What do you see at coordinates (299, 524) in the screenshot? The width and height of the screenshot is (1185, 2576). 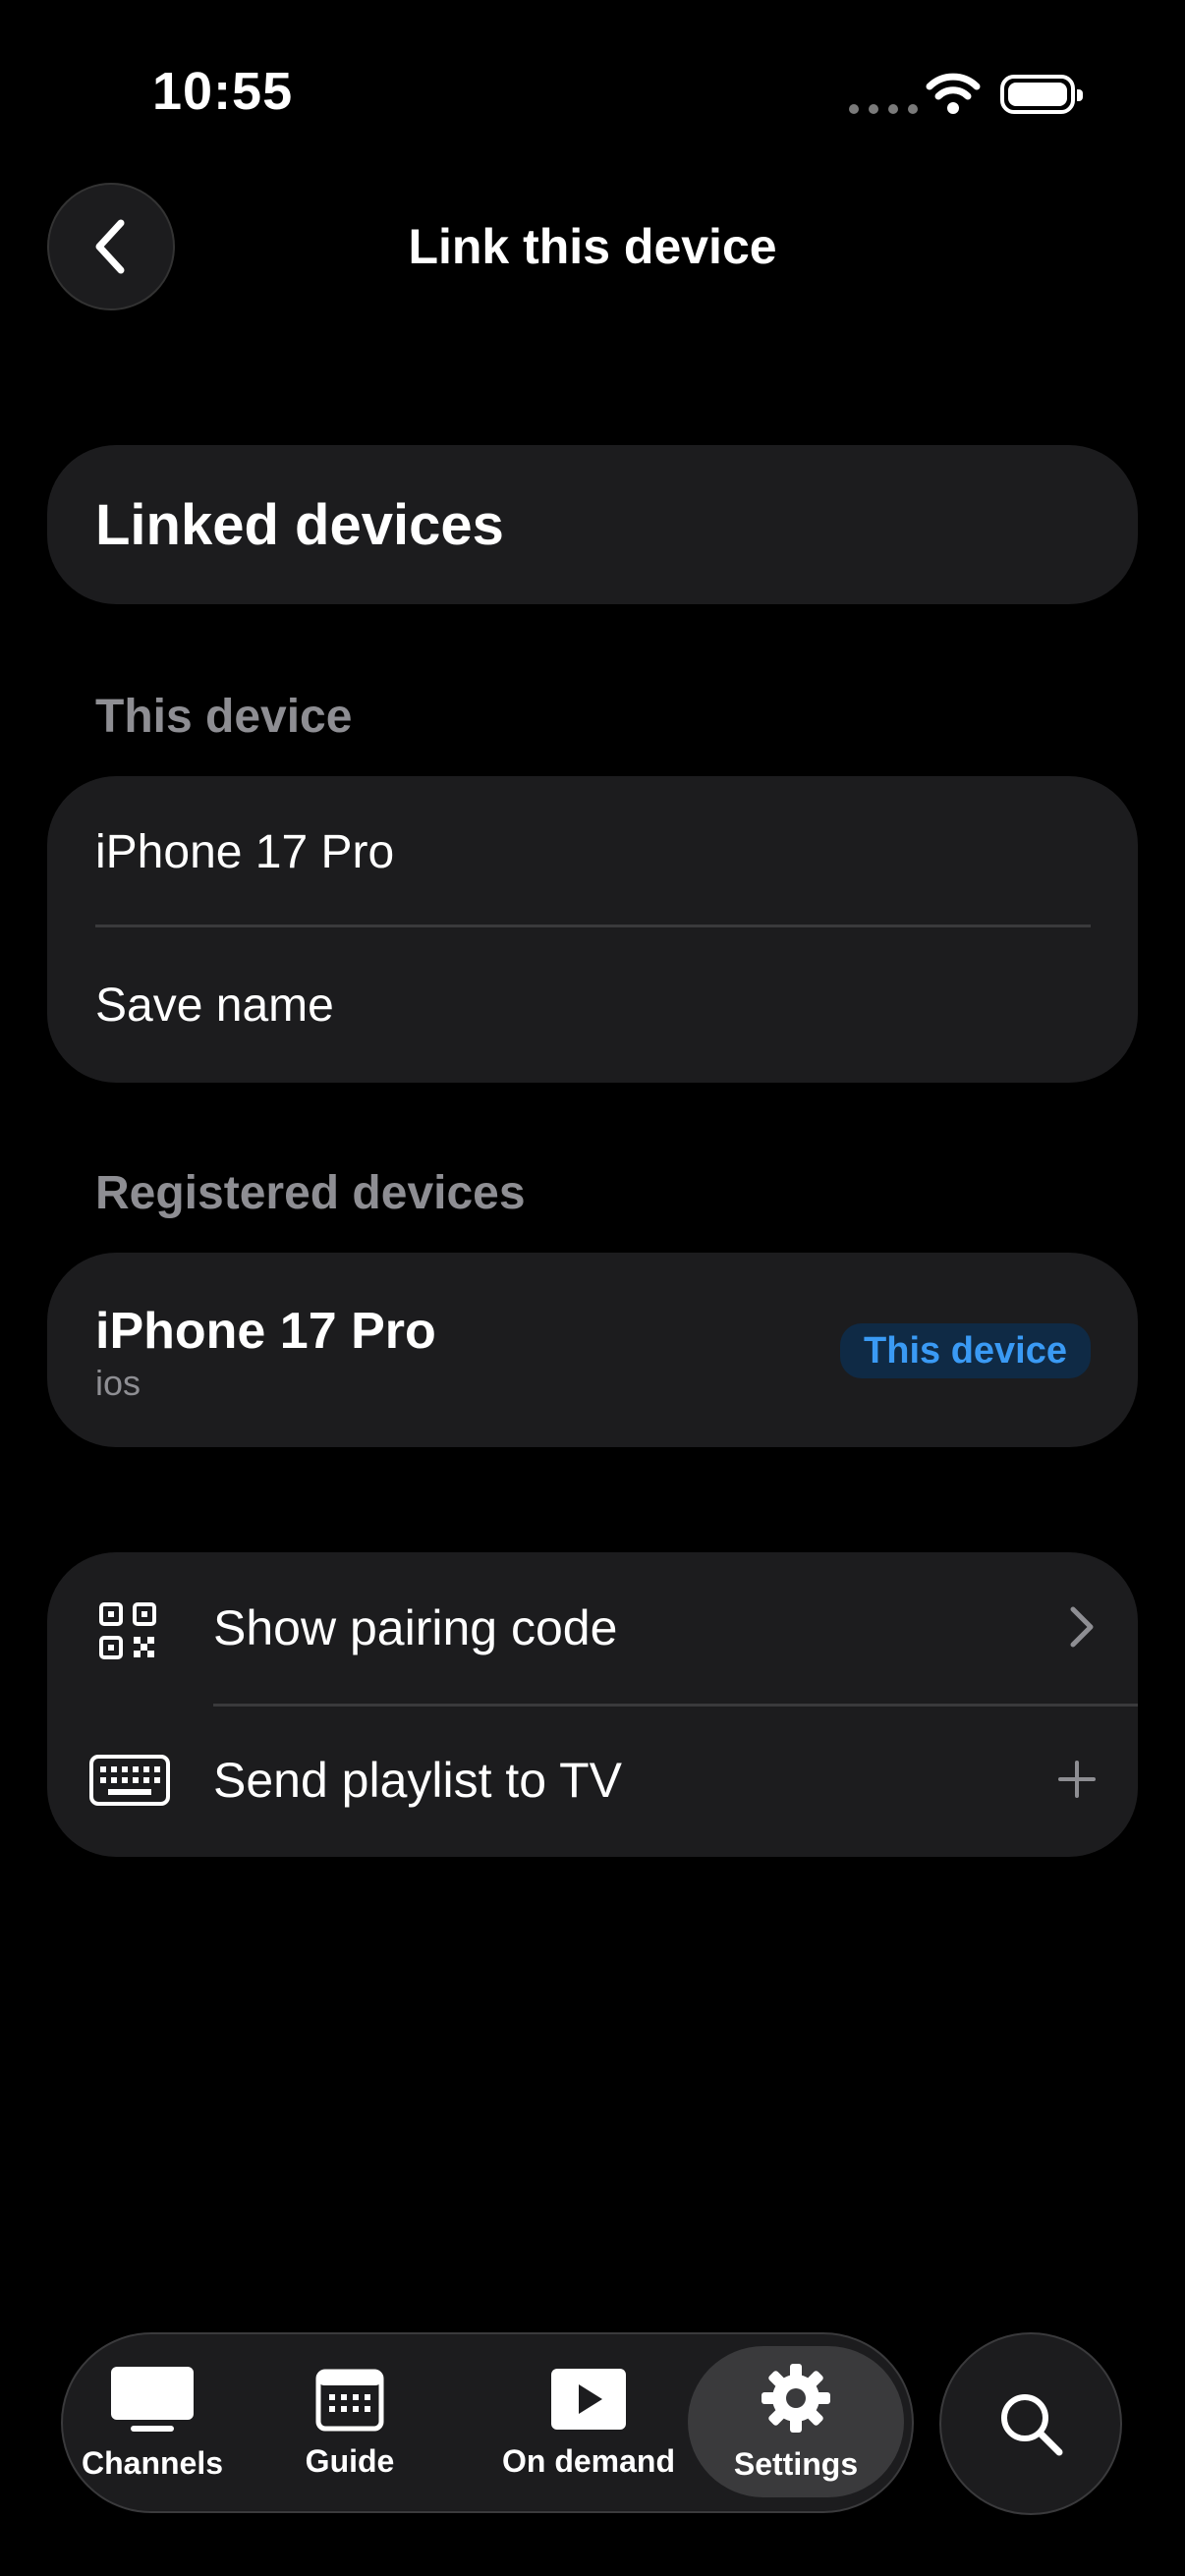 I see `linked-devices-title: Linked devices` at bounding box center [299, 524].